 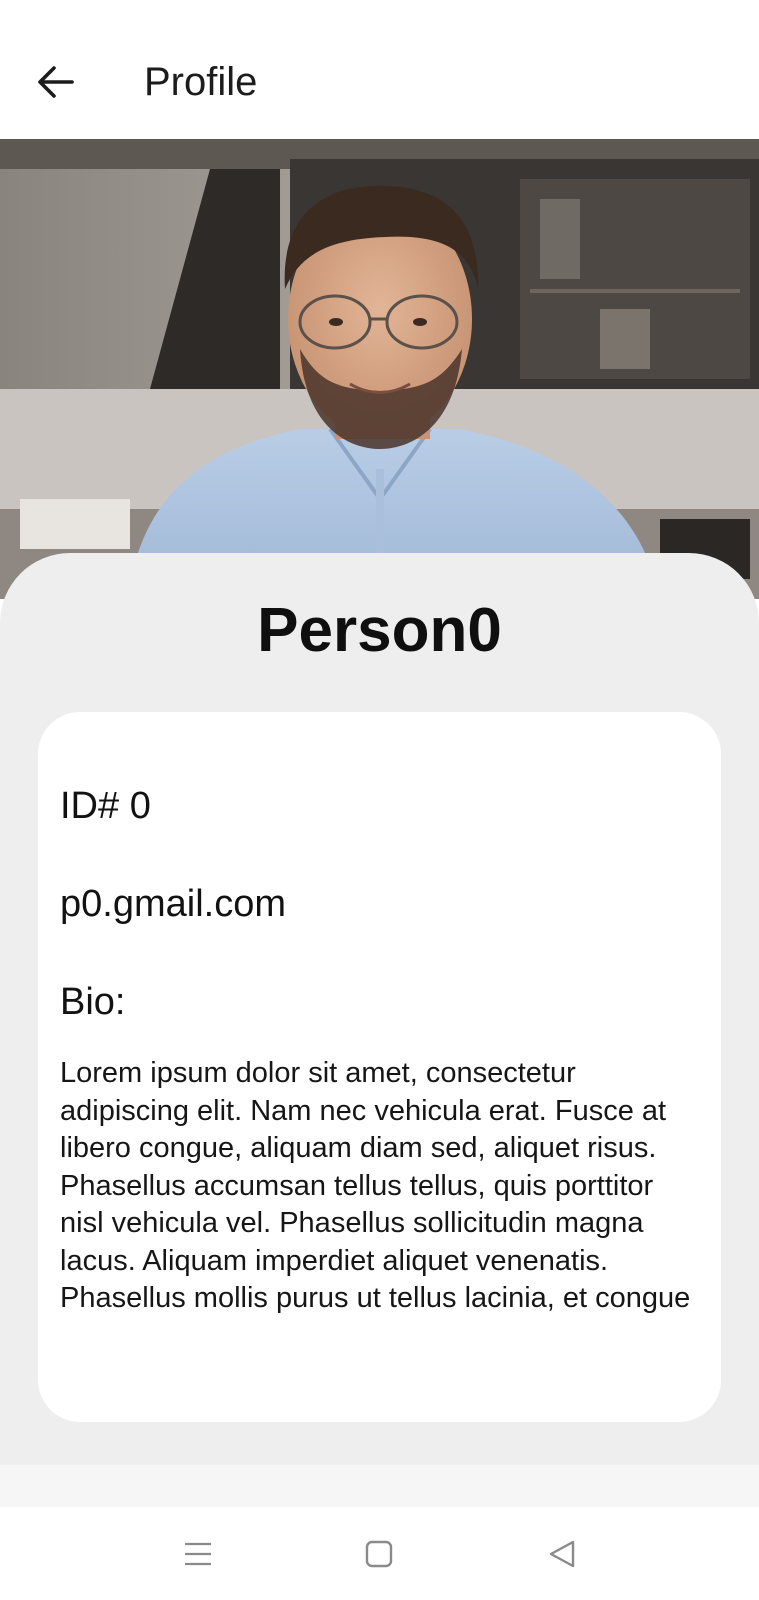 I want to click on arrow-left-icon, so click(x=56, y=82).